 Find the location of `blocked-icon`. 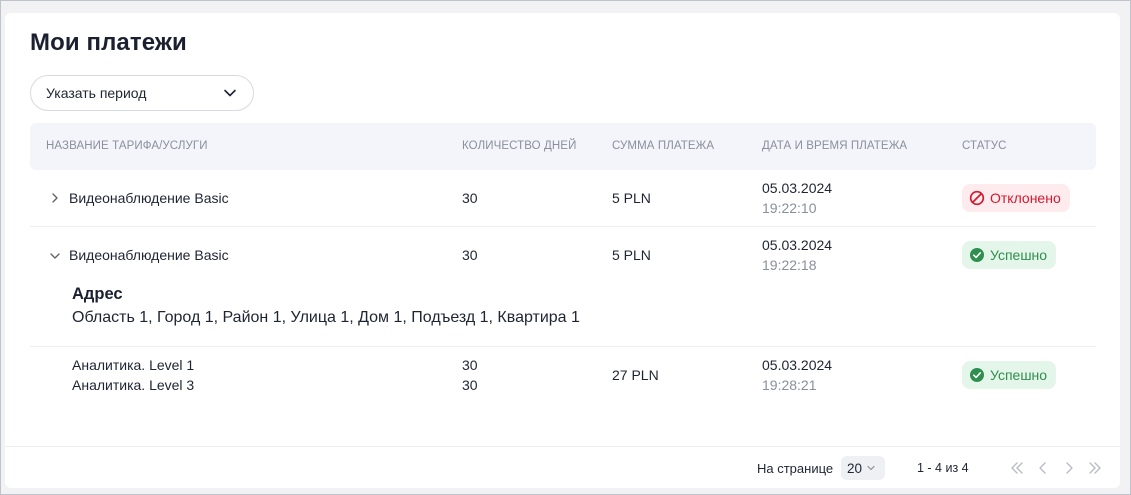

blocked-icon is located at coordinates (977, 198).